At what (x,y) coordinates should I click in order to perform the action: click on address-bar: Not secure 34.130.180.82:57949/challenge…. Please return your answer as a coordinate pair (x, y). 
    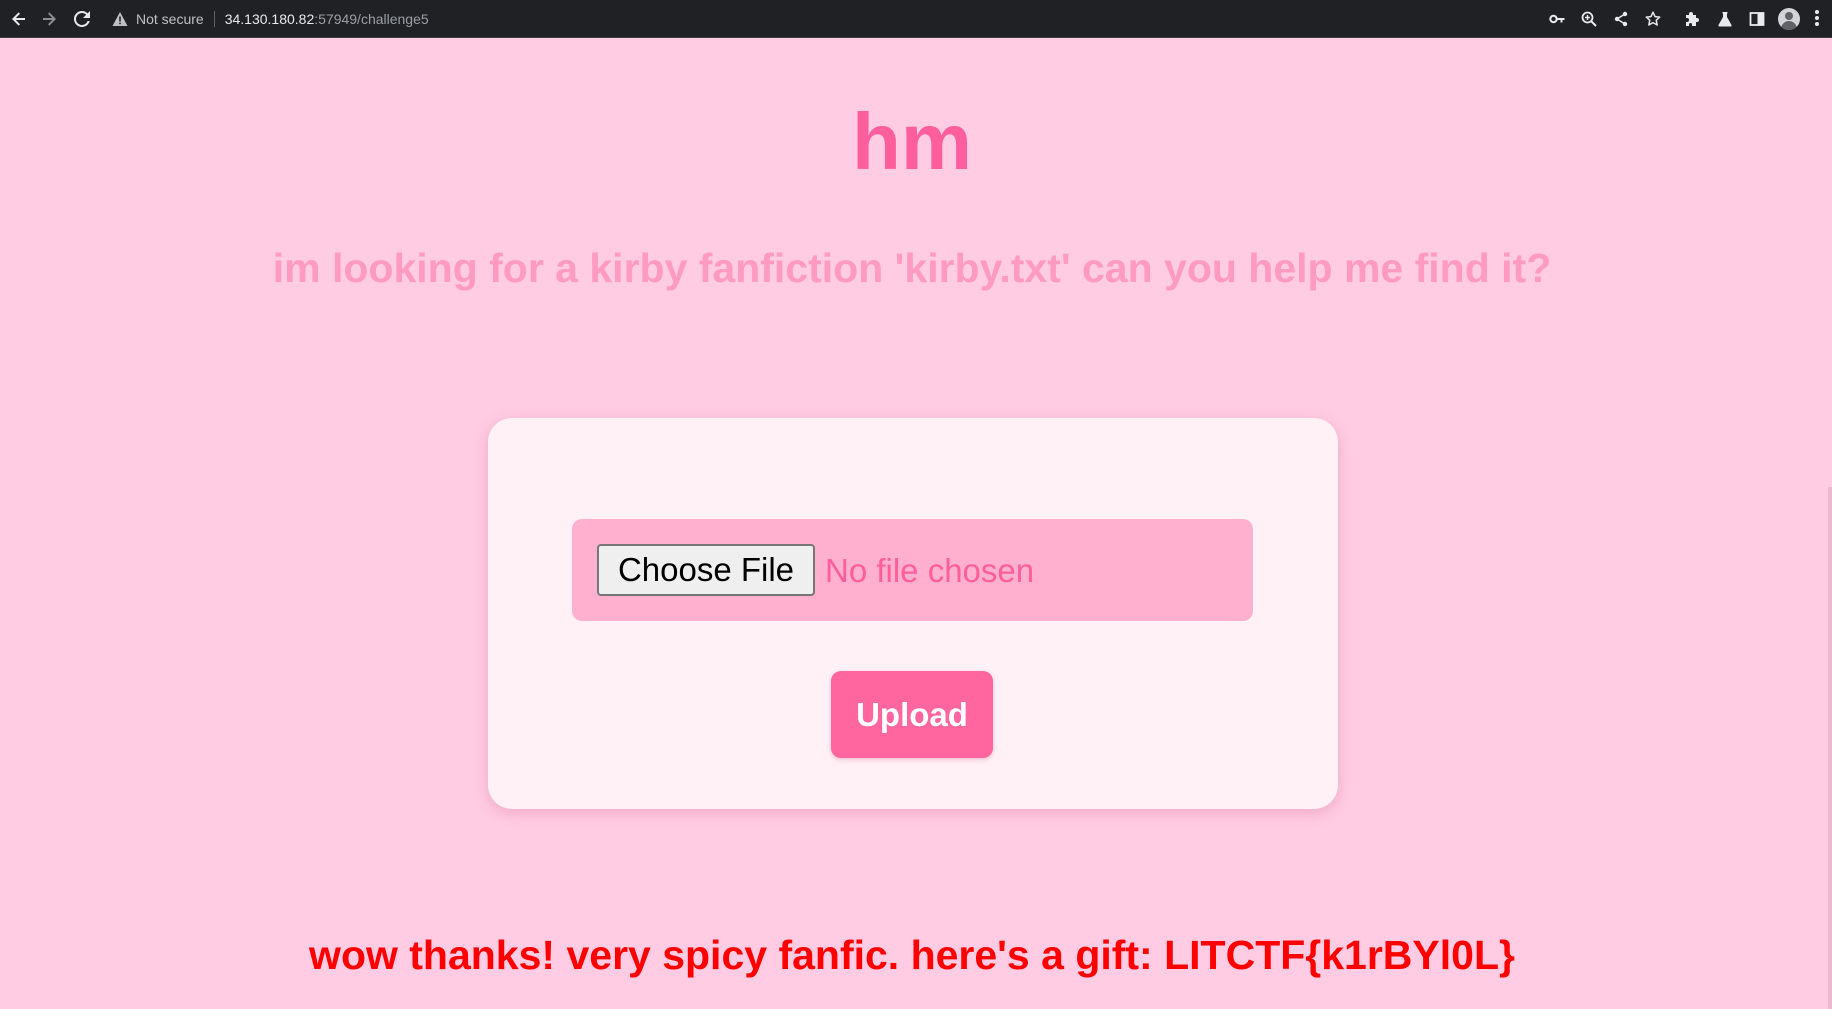
    Looking at the image, I should click on (812, 19).